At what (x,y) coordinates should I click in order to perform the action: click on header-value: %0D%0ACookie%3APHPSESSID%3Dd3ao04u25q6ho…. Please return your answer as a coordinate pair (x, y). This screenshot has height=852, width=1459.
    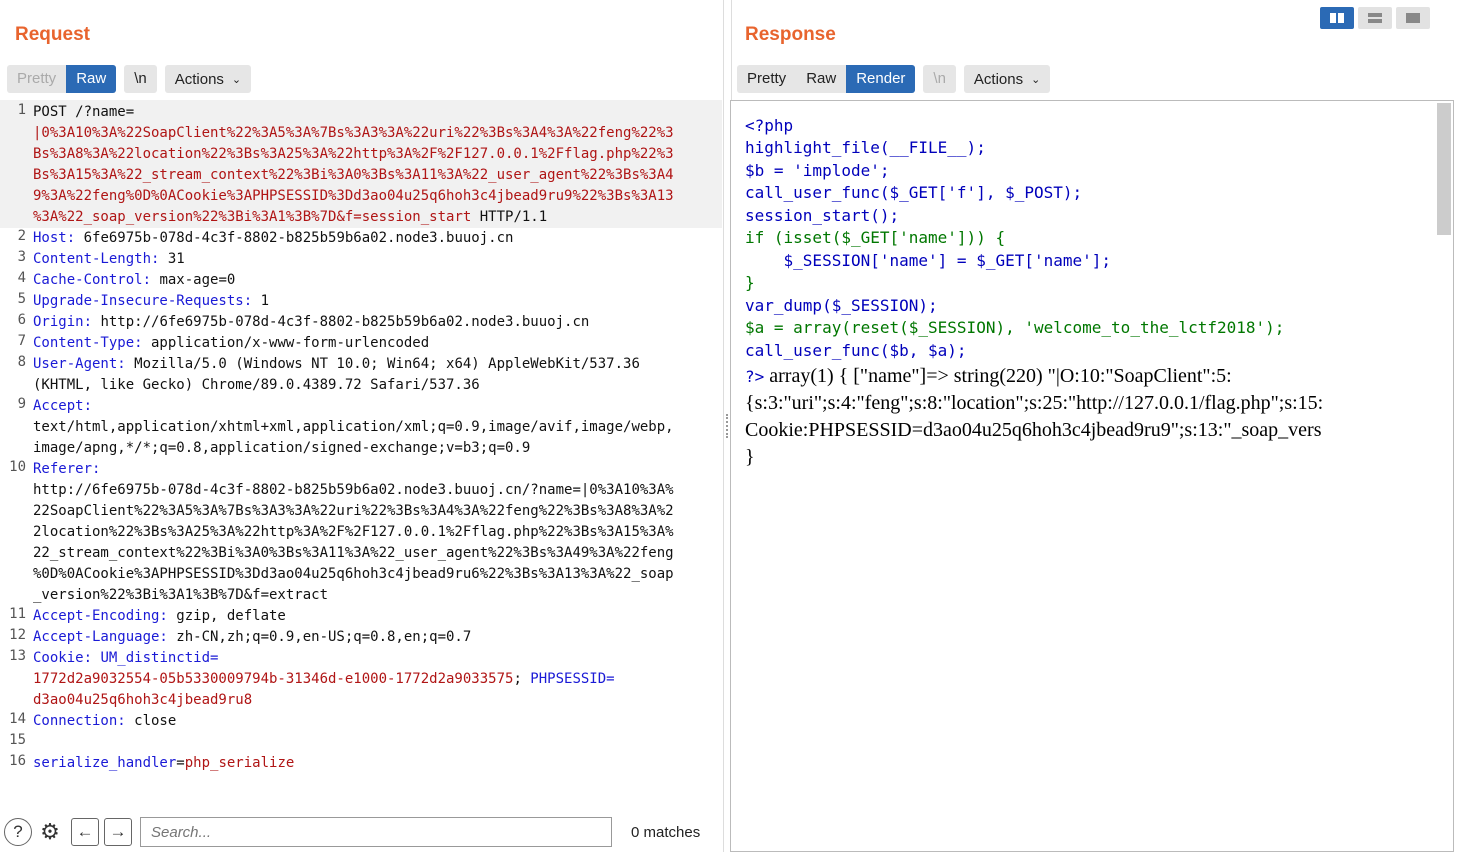
    Looking at the image, I should click on (353, 574).